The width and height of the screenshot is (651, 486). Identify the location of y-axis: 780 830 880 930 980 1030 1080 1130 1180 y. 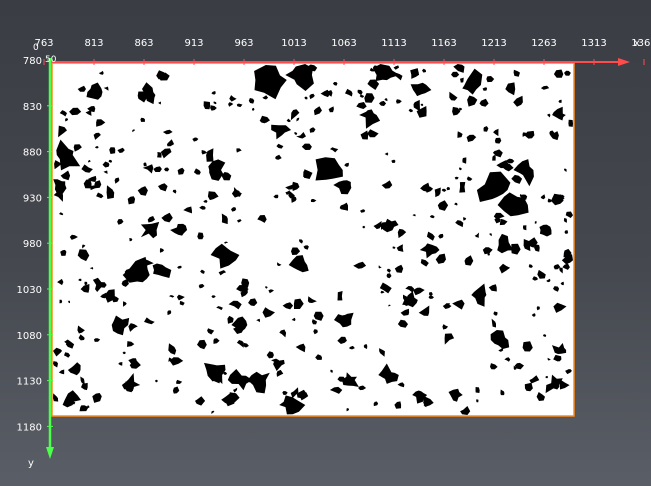
(35, 262).